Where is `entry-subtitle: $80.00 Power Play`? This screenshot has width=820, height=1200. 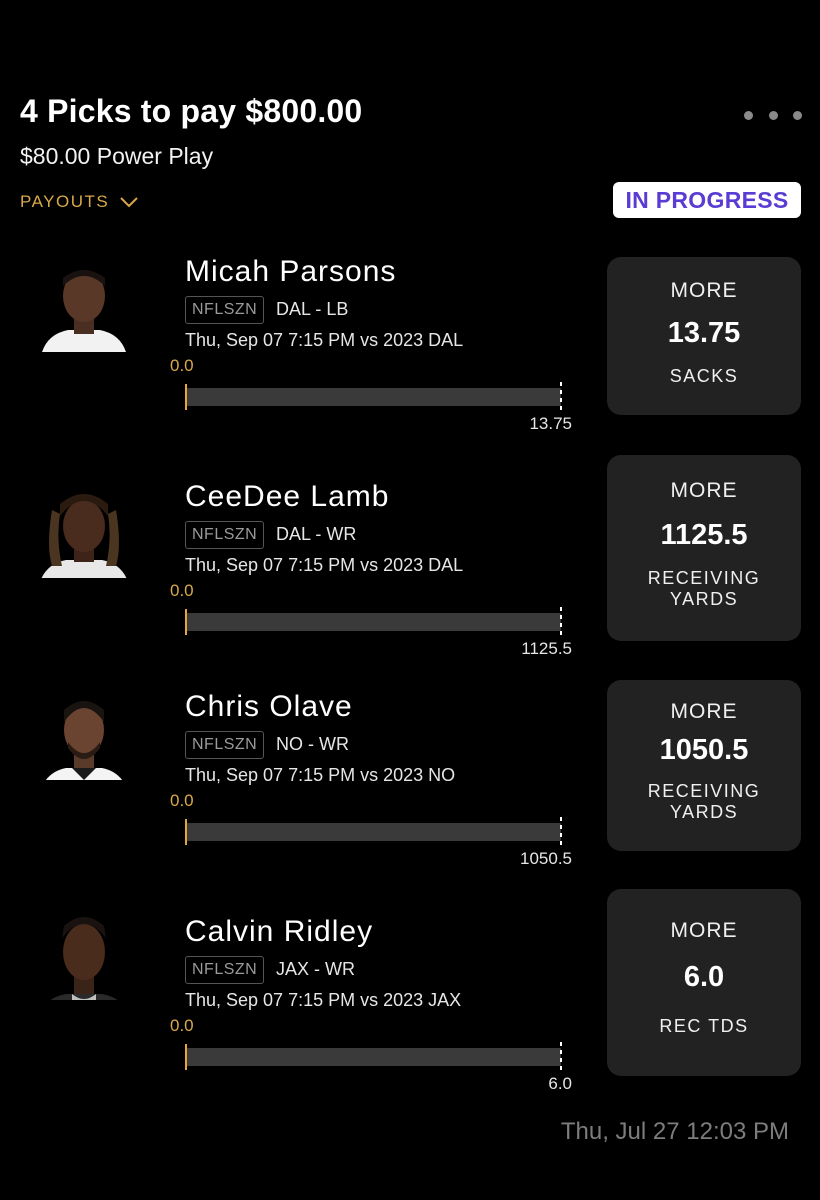
entry-subtitle: $80.00 Power Play is located at coordinates (117, 156).